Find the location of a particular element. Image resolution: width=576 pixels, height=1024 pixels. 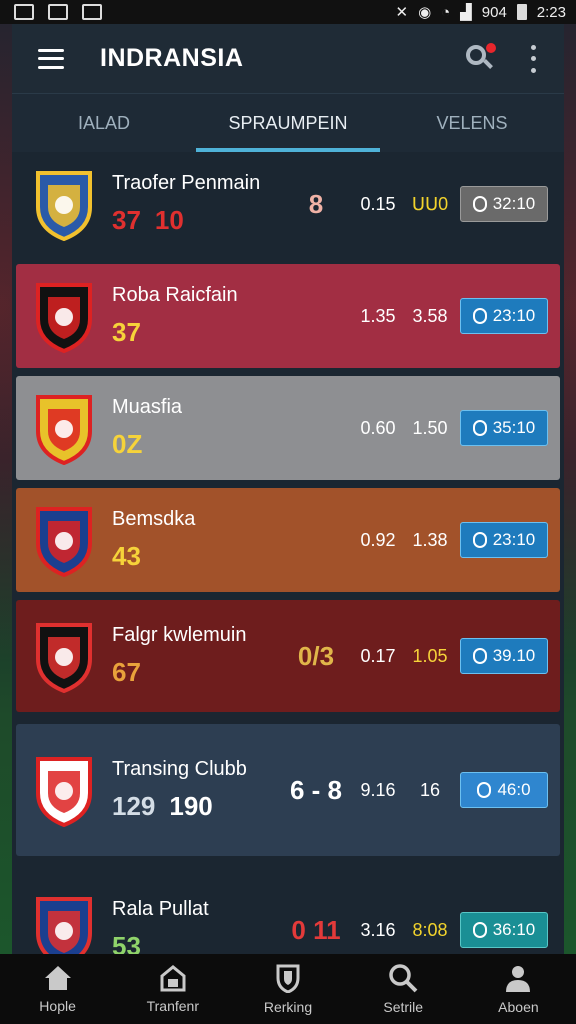

home-icon is located at coordinates (58, 978).